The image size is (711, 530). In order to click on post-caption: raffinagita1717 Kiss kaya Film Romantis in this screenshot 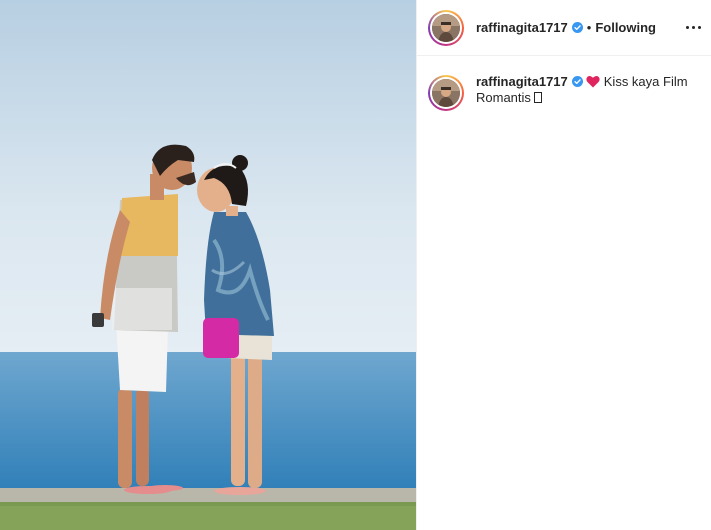, I will do `click(565, 92)`.